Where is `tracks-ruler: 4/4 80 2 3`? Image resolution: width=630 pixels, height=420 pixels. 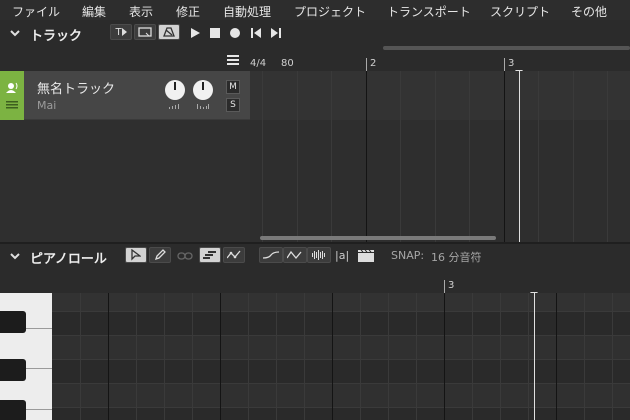
tracks-ruler: 4/4 80 2 3 is located at coordinates (440, 64).